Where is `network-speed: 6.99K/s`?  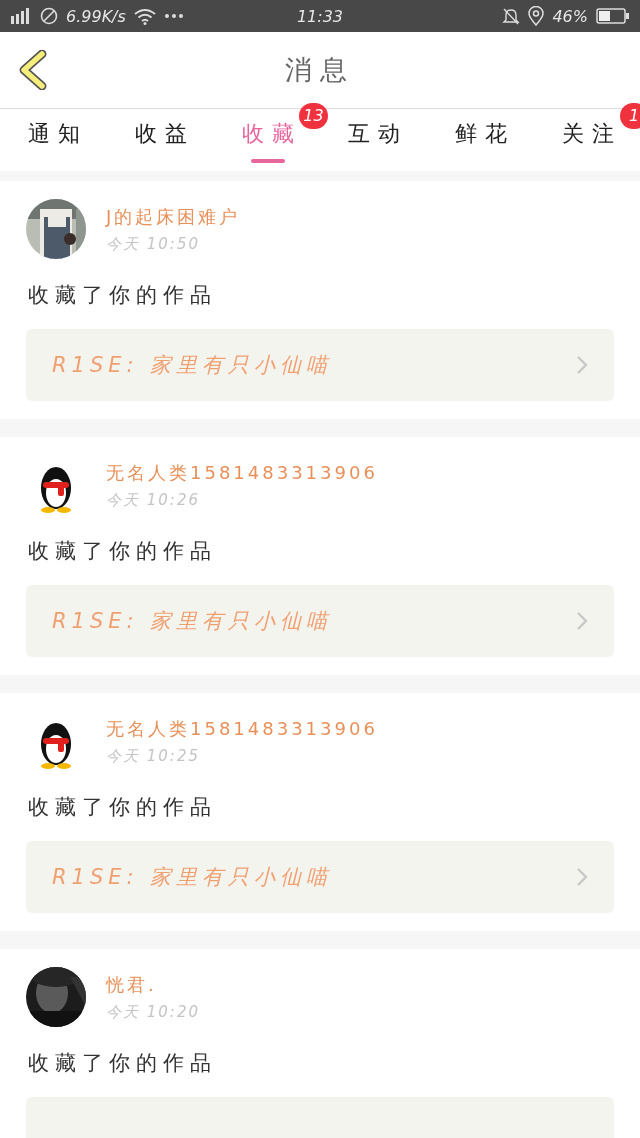
network-speed: 6.99K/s is located at coordinates (96, 16).